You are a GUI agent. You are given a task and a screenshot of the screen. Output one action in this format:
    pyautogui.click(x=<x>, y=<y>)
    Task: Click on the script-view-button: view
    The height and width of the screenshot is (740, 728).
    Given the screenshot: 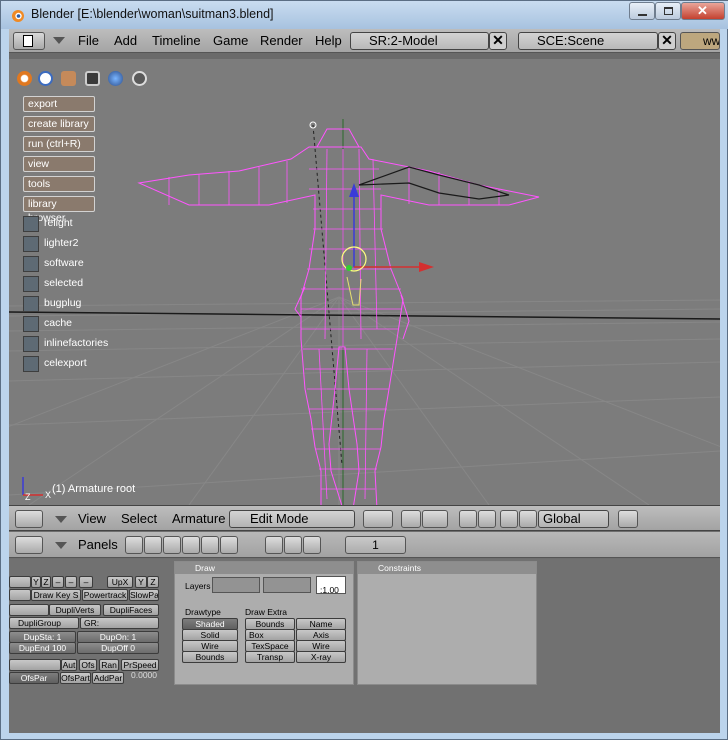 What is the action you would take?
    pyautogui.click(x=59, y=164)
    